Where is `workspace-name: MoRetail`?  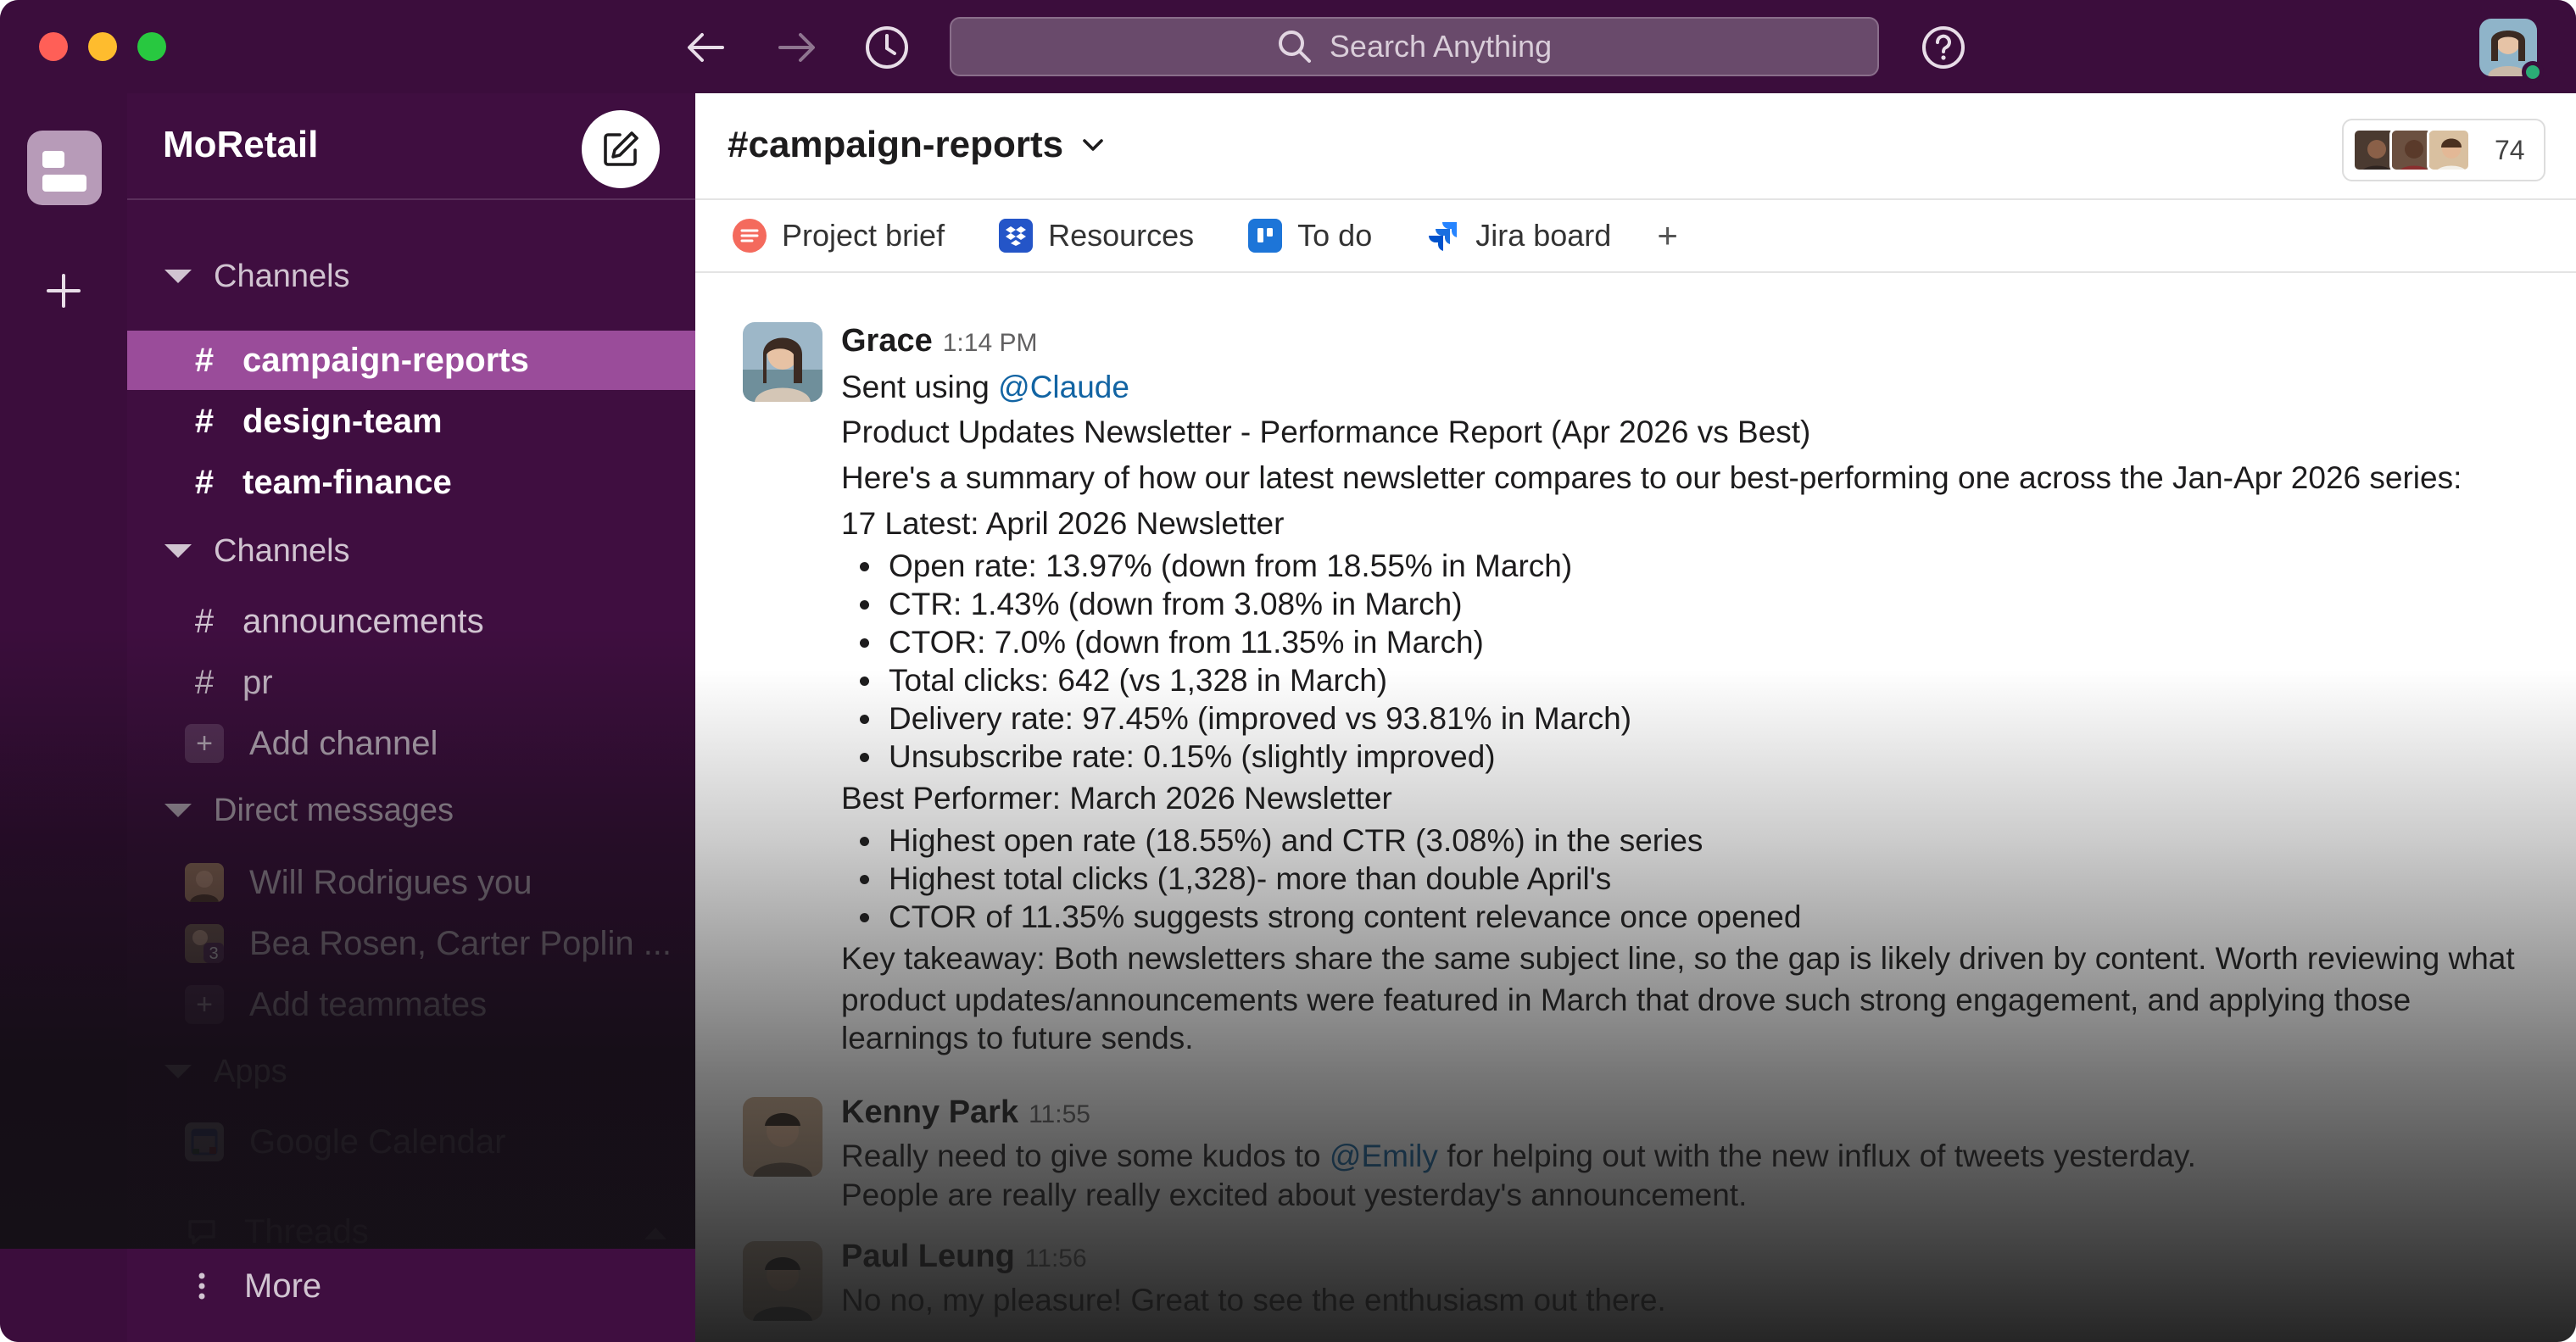 workspace-name: MoRetail is located at coordinates (240, 145).